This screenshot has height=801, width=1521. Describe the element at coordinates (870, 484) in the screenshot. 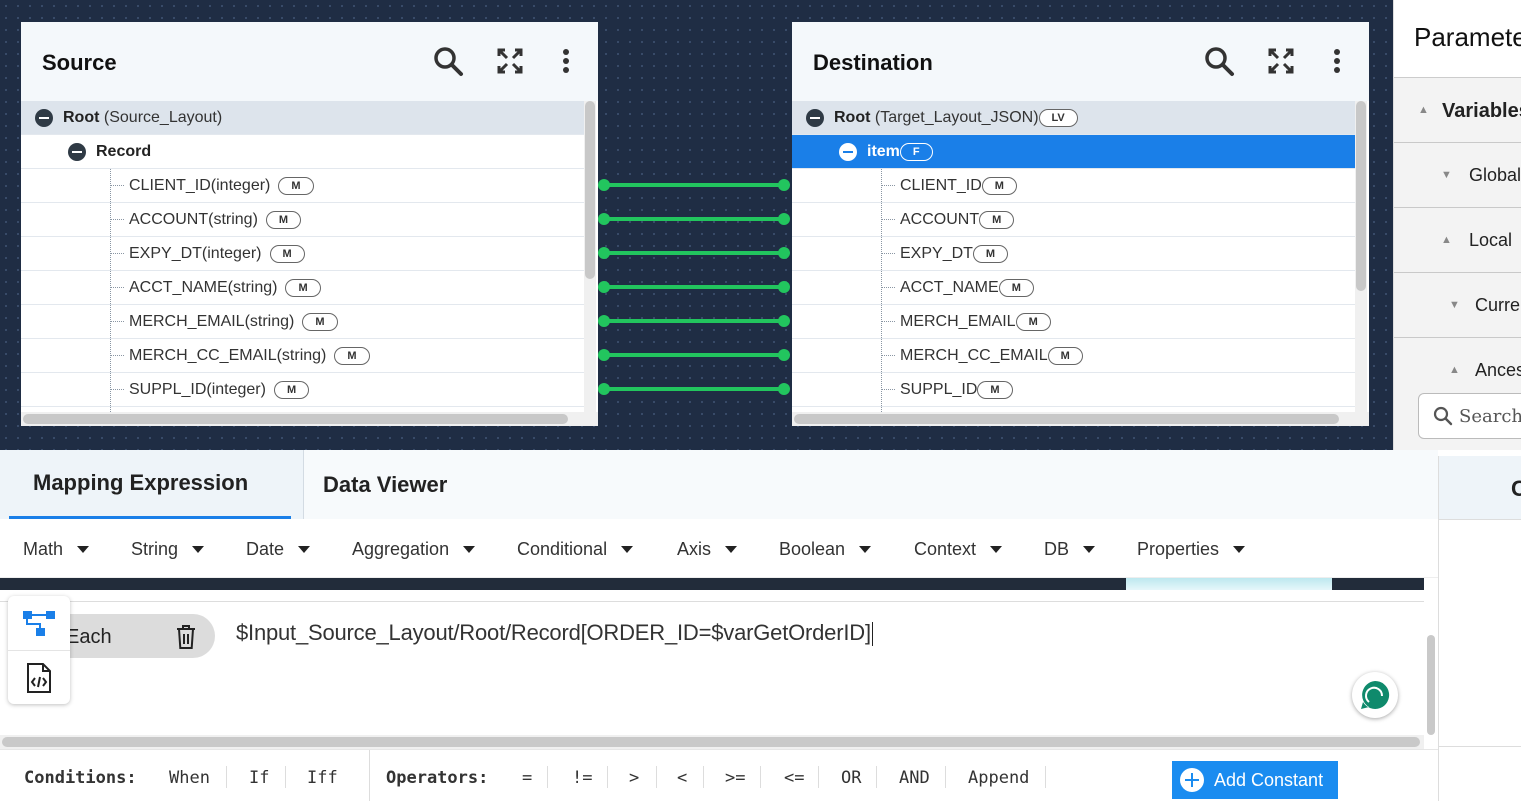

I see `tab-data-viewer: Data Viewer` at that location.